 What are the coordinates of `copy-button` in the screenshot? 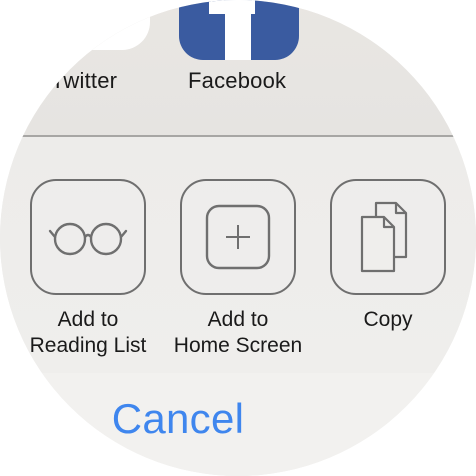 It's located at (388, 237).